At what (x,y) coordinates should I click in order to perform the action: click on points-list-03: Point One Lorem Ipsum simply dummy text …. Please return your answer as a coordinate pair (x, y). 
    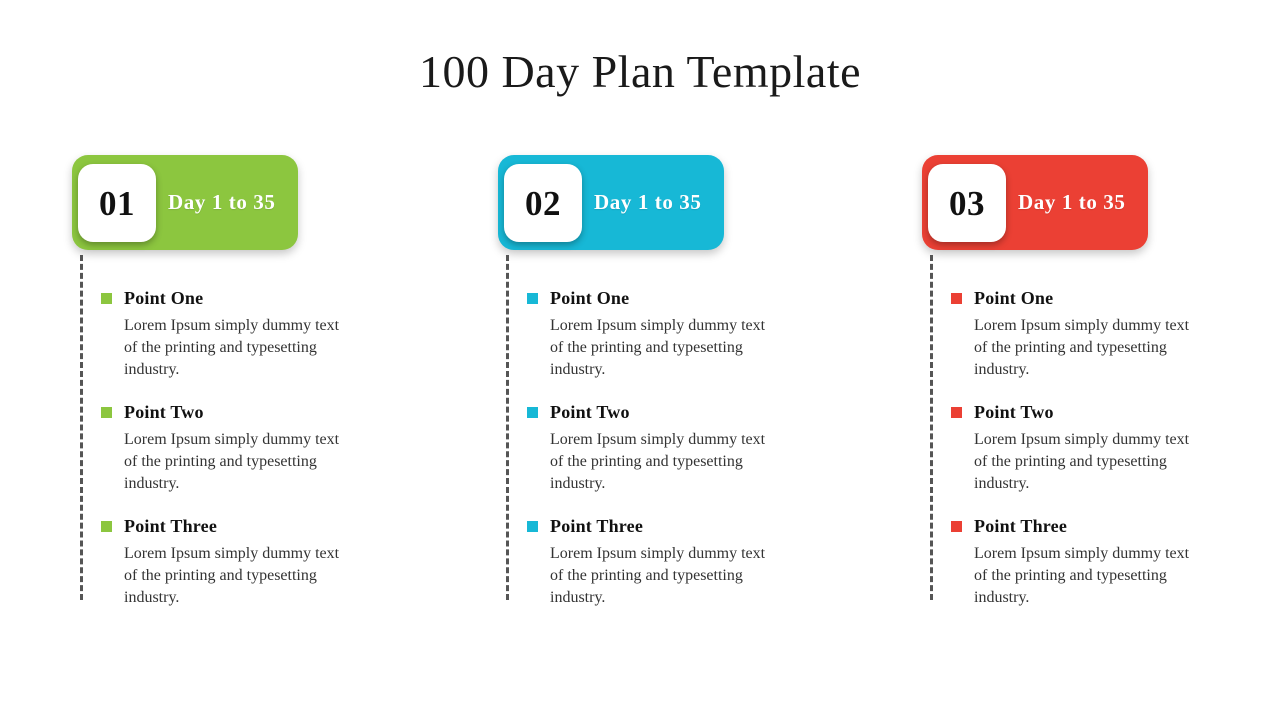
    Looking at the image, I should click on (1101, 448).